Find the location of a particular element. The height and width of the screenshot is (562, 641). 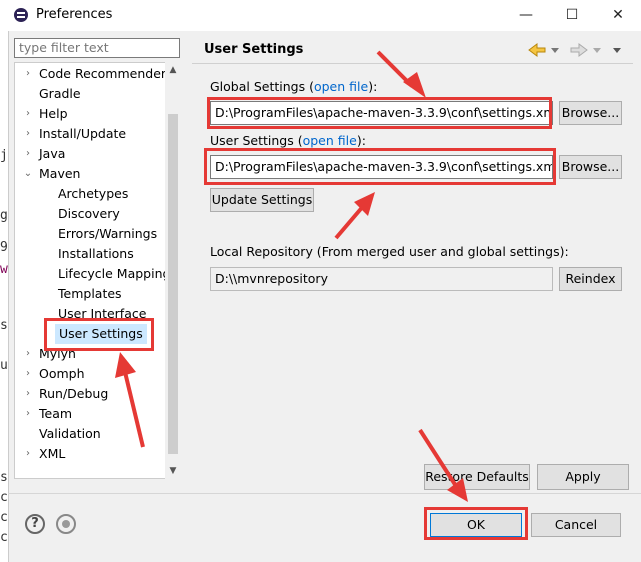

help-icon: ? is located at coordinates (35, 524).